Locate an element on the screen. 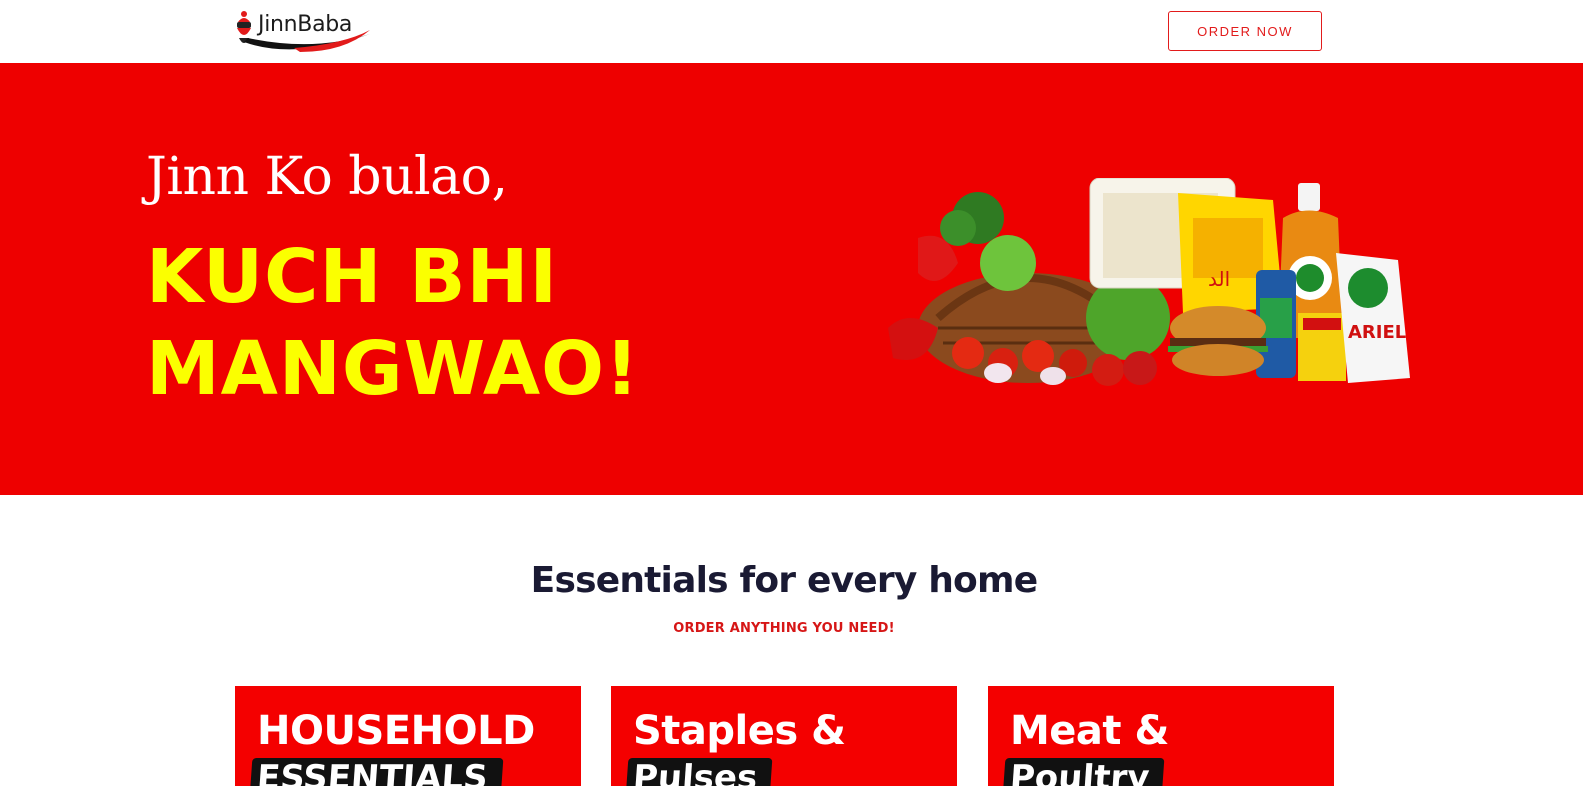 This screenshot has width=1583, height=786. logo-text: JinnBaba is located at coordinates (305, 24).